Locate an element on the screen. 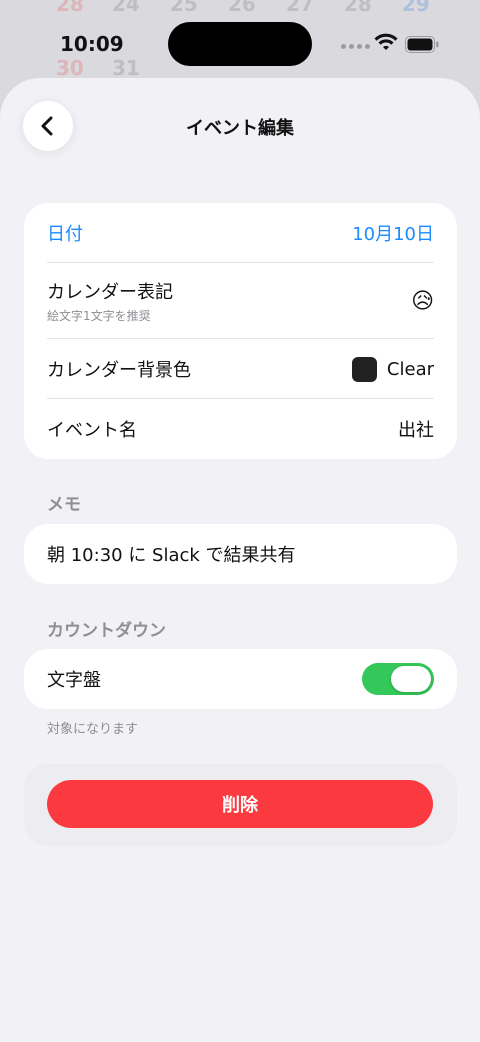  date-value: 10月10日 is located at coordinates (393, 233).